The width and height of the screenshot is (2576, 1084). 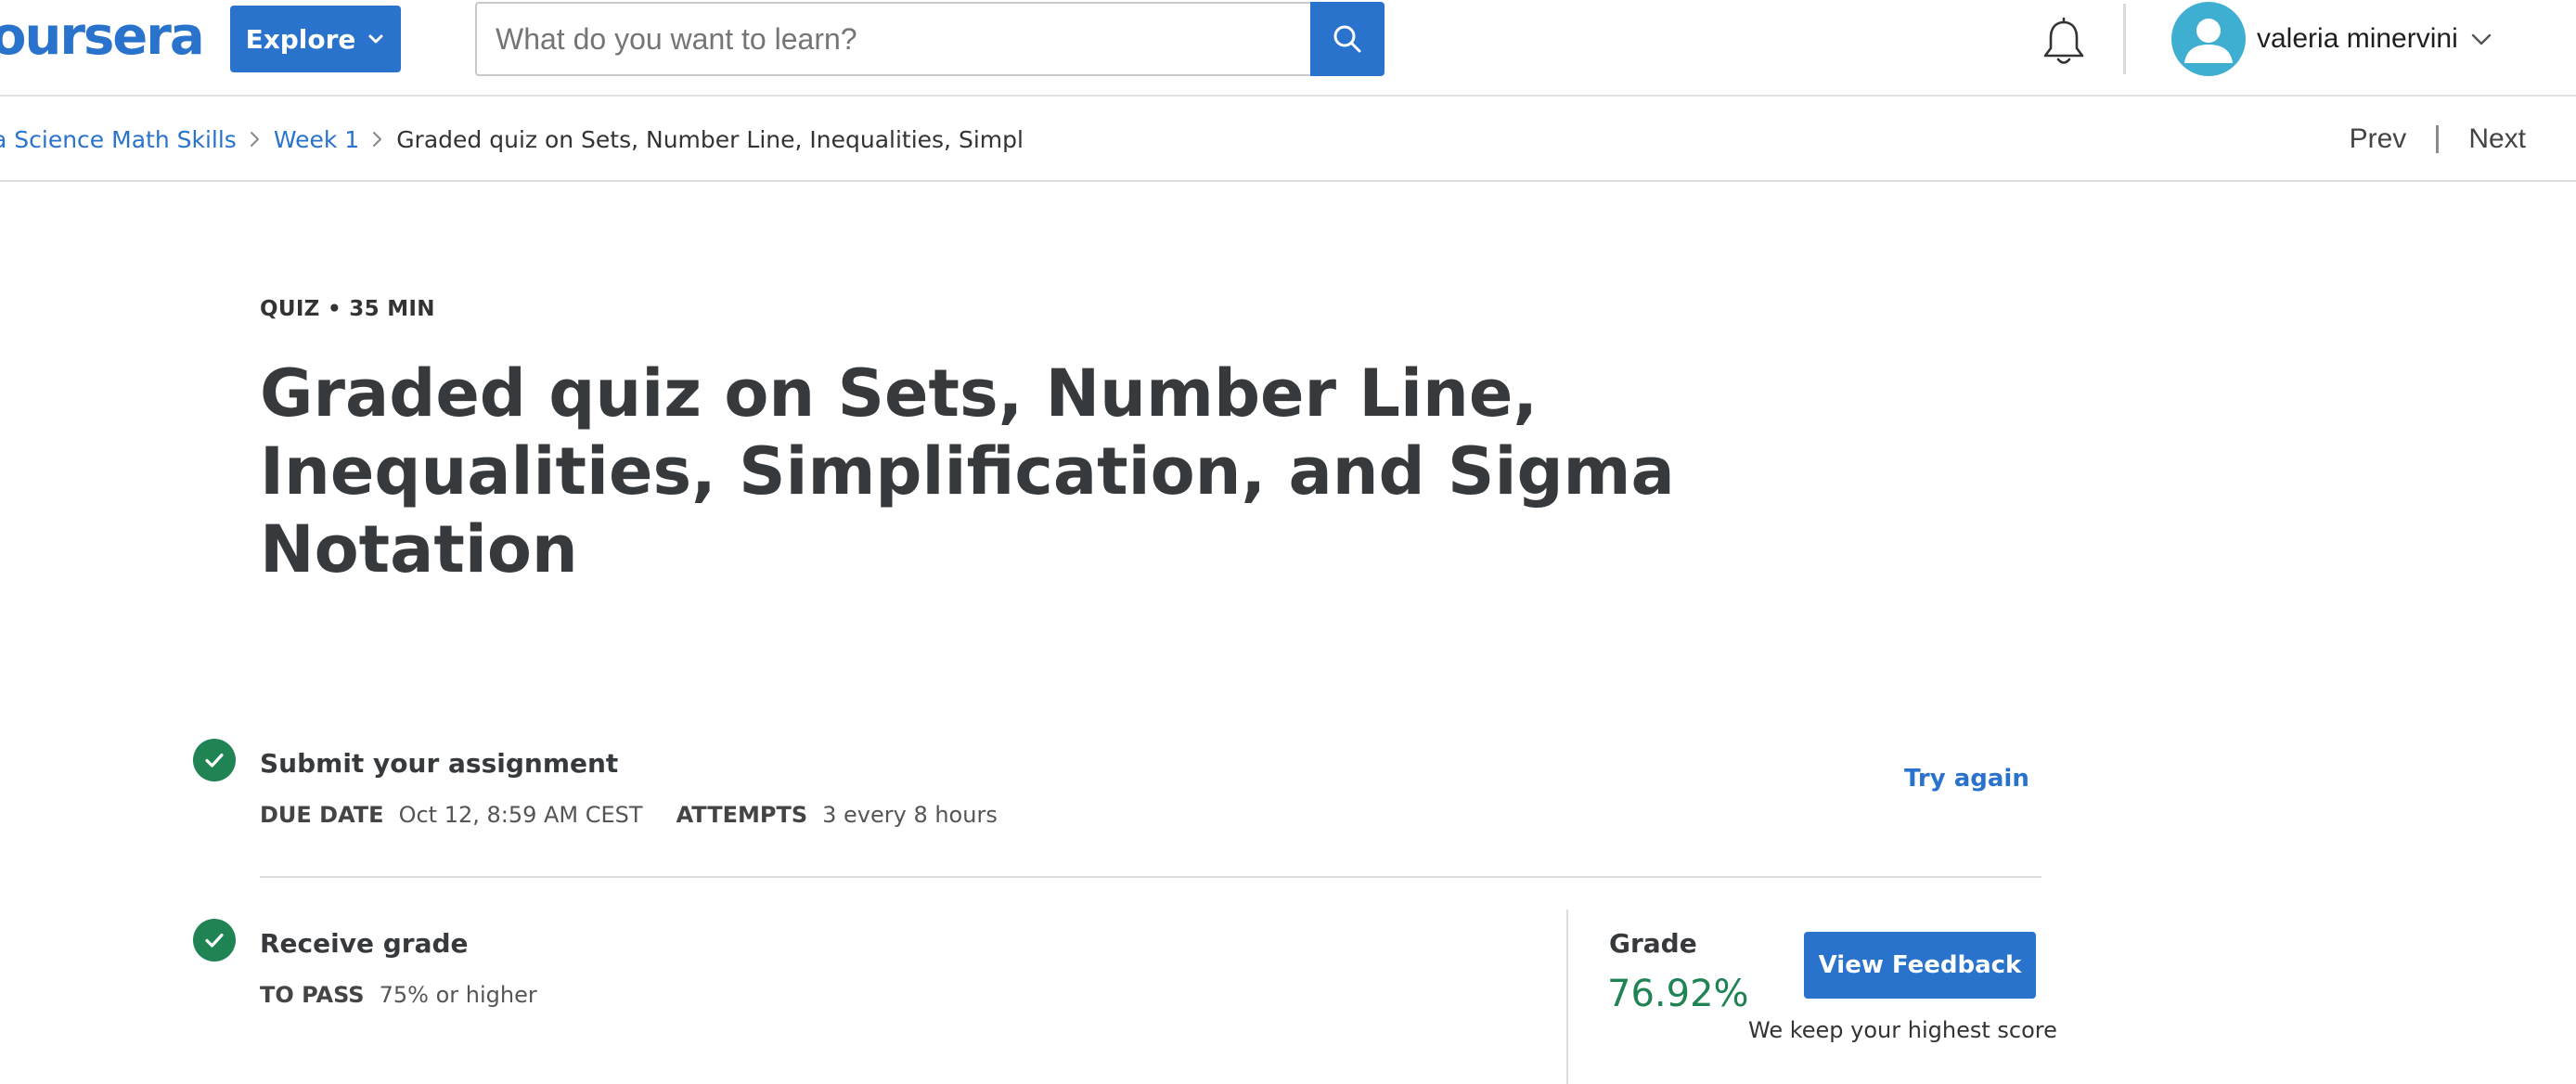 I want to click on section-divider, so click(x=1151, y=877).